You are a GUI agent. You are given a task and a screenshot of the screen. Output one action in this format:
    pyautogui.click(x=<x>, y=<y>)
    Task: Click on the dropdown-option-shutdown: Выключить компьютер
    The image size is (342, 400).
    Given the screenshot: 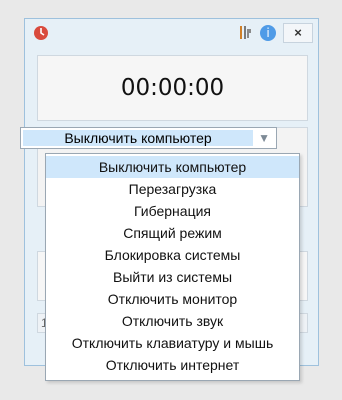 What is the action you would take?
    pyautogui.click(x=172, y=167)
    